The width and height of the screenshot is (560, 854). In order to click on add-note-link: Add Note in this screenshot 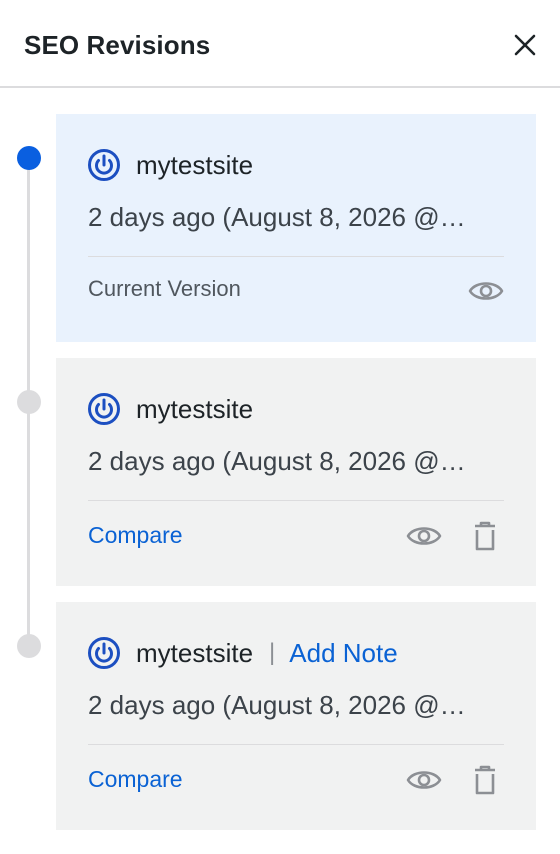, I will do `click(343, 653)`.